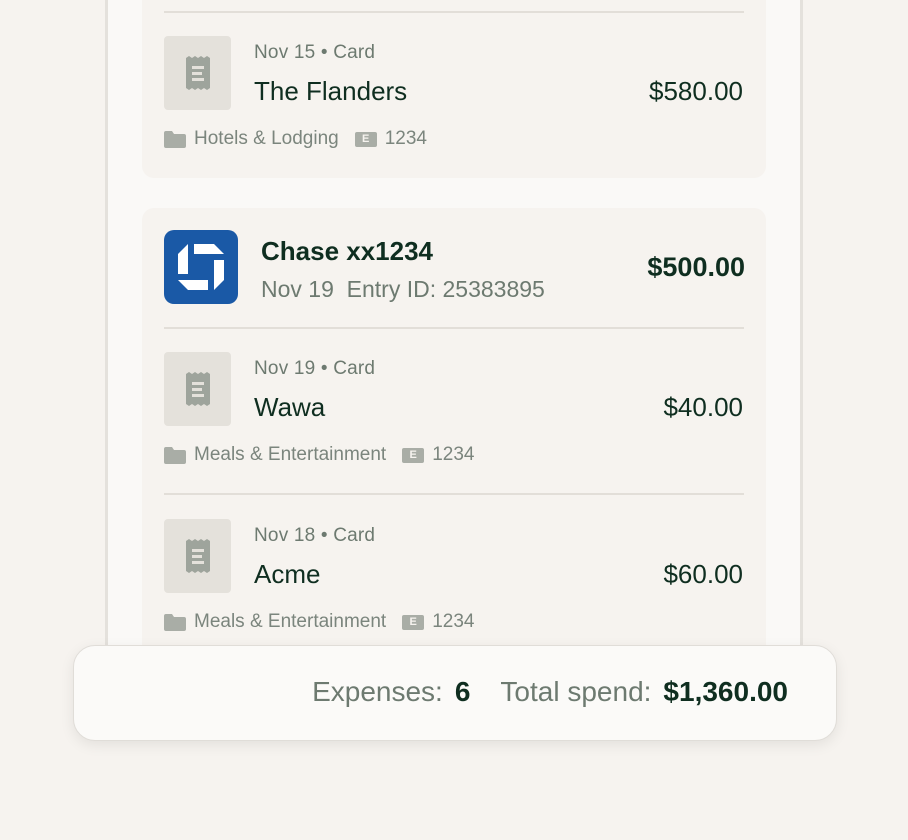 The width and height of the screenshot is (908, 840). I want to click on chase-logo-icon, so click(201, 267).